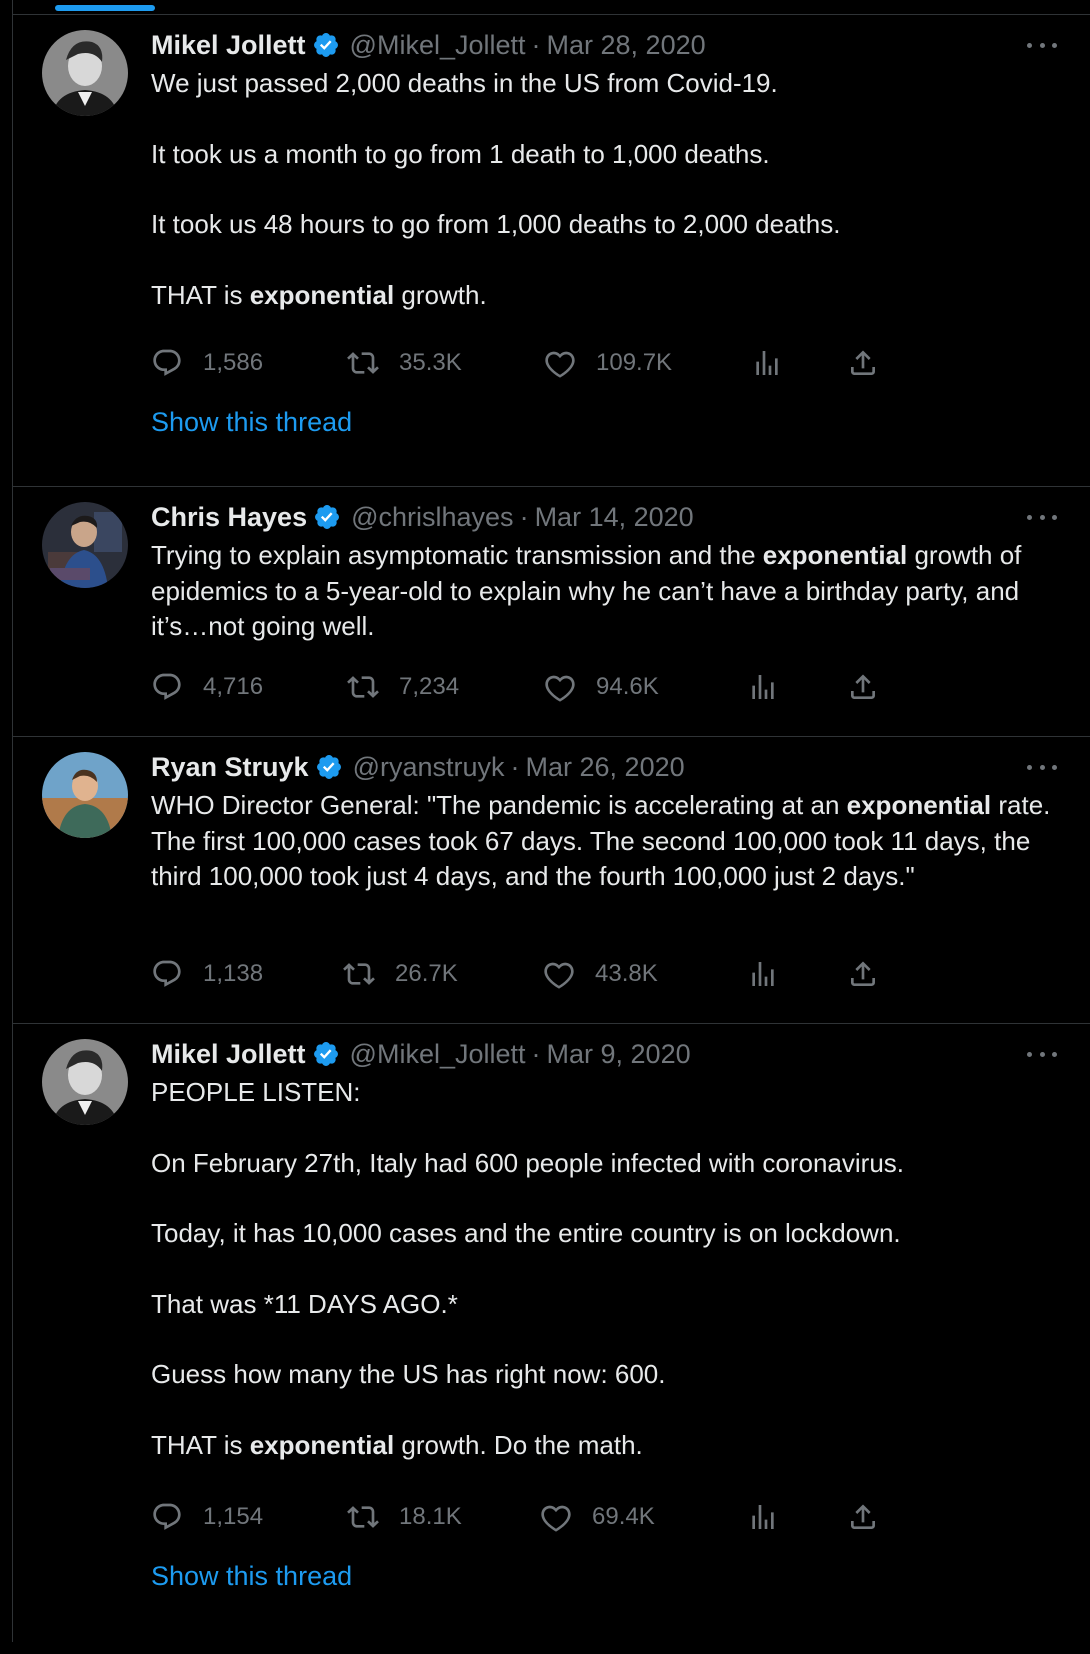 The width and height of the screenshot is (1090, 1654). Describe the element at coordinates (230, 767) in the screenshot. I see `author-name: Ryan Struyk` at that location.